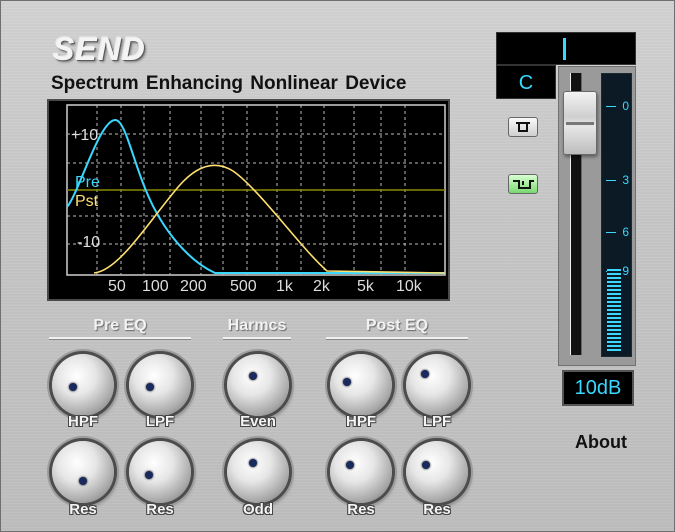 Image resolution: width=675 pixels, height=532 pixels. What do you see at coordinates (258, 472) in the screenshot?
I see `odd-harmonics-knob` at bounding box center [258, 472].